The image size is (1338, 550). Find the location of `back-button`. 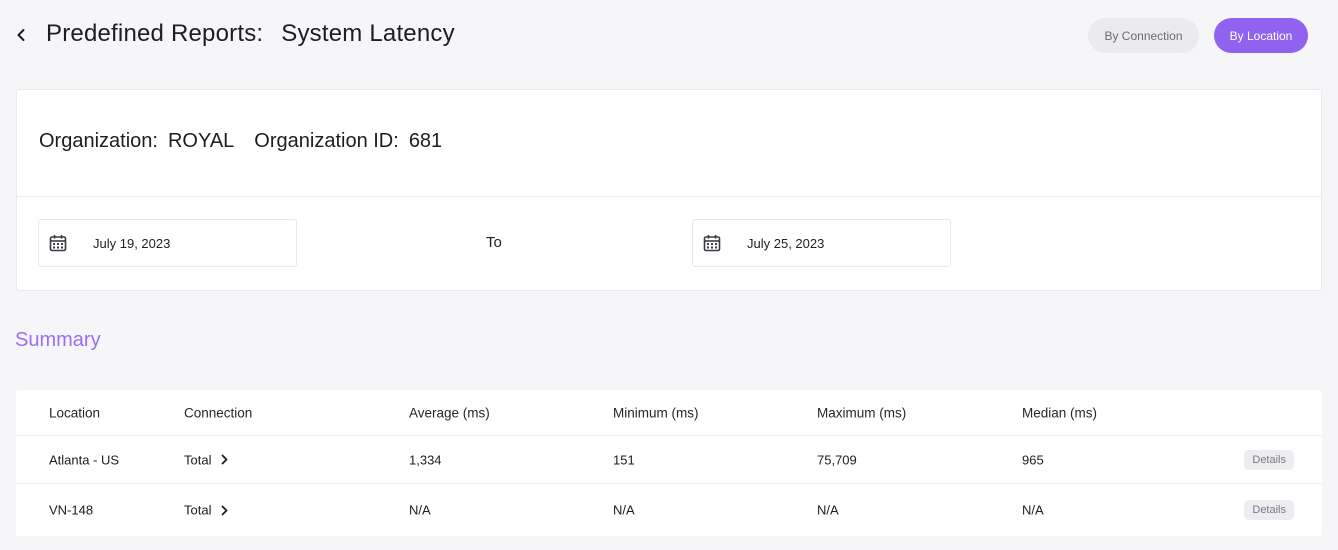

back-button is located at coordinates (21, 35).